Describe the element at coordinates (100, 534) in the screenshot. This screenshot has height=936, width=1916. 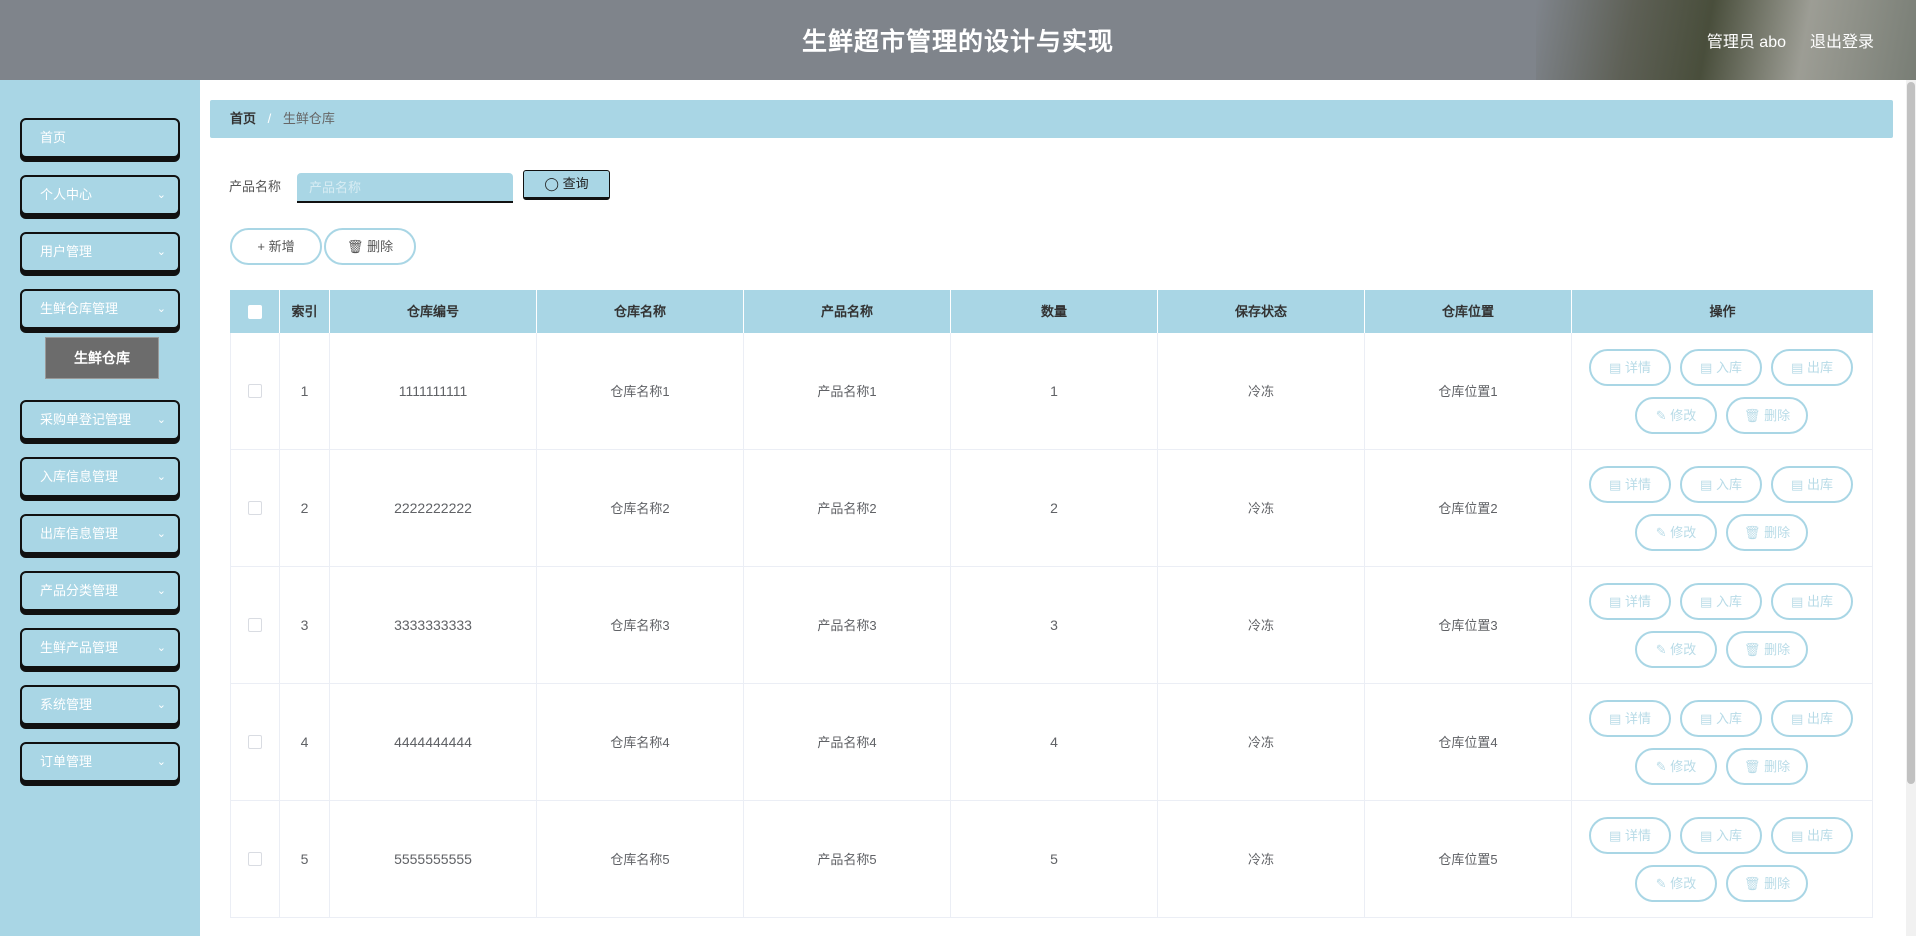
I see `sidebar-item-stock-out-management: 出库信息管理 ⌄` at that location.